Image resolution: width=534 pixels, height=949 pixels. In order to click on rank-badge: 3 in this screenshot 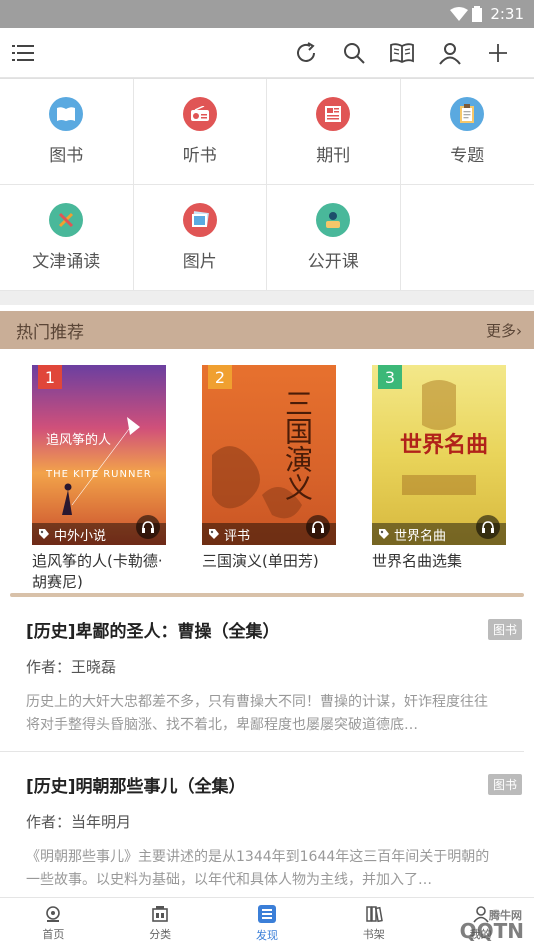, I will do `click(390, 377)`.